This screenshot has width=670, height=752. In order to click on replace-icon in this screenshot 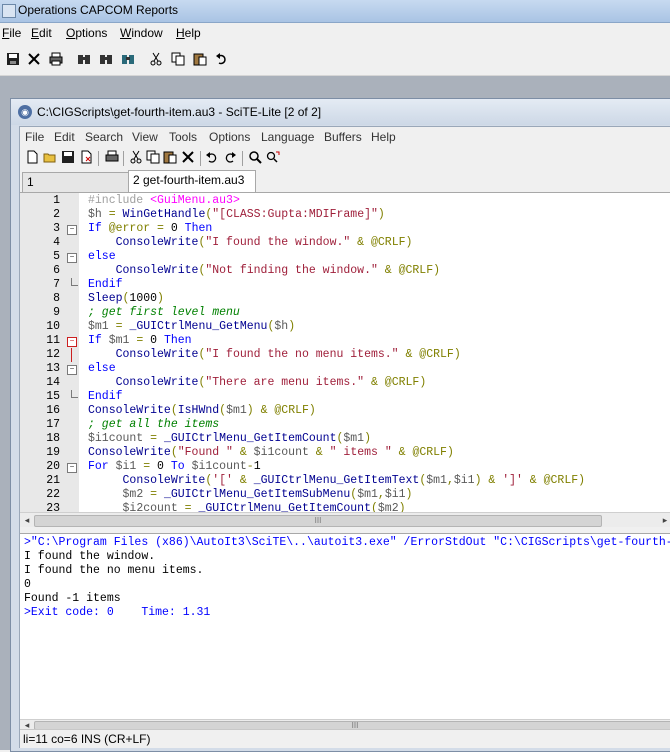, I will do `click(273, 158)`.